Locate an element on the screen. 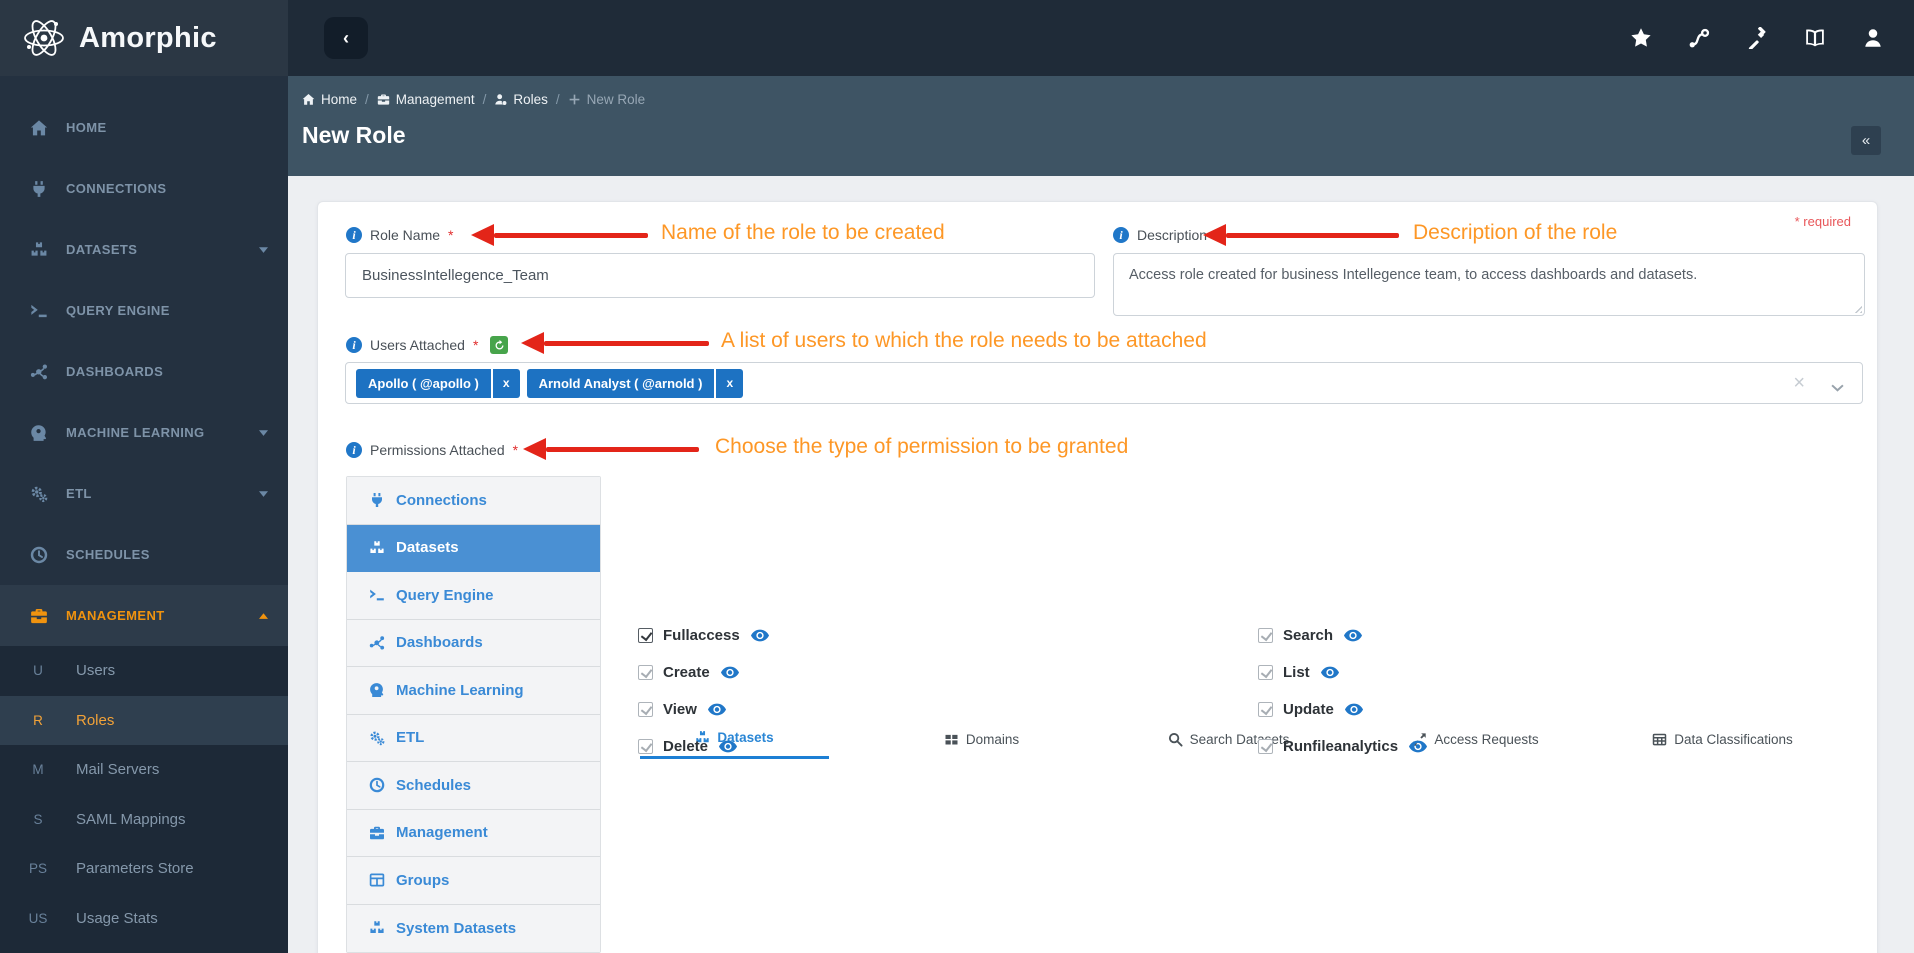 Image resolution: width=1914 pixels, height=953 pixels. permission-option-update: Update is located at coordinates (1311, 709).